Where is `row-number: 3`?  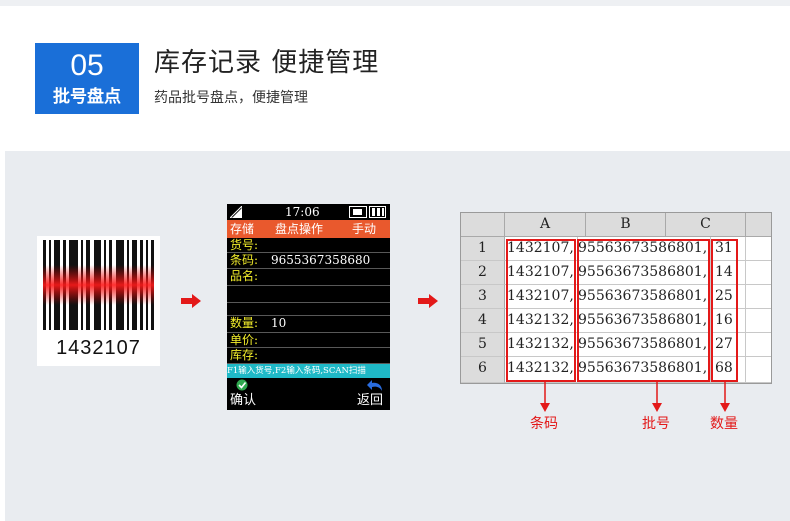
row-number: 3 is located at coordinates (483, 297).